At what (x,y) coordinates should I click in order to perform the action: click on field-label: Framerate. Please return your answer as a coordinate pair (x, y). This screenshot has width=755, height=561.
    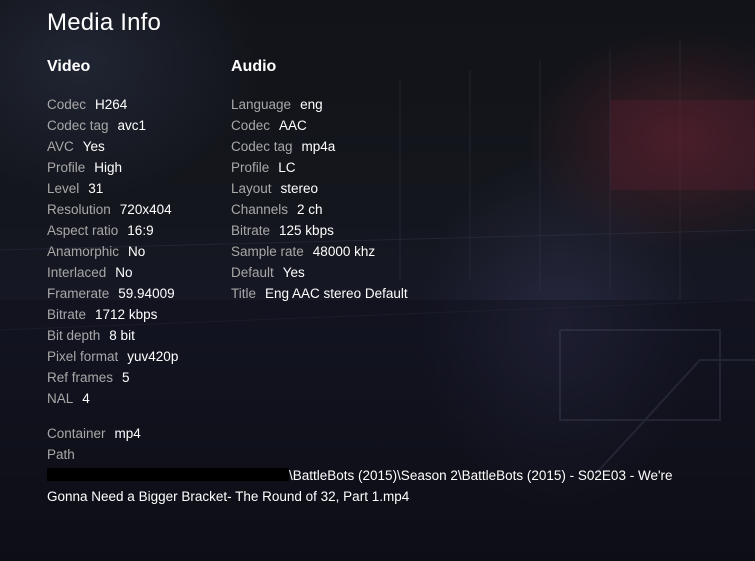
    Looking at the image, I should click on (78, 293).